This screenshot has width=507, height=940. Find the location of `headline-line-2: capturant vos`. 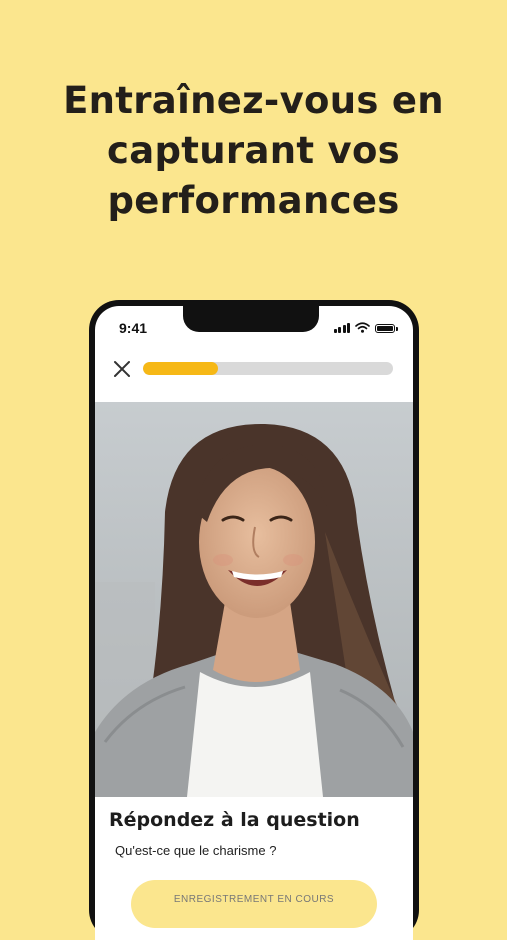

headline-line-2: capturant vos is located at coordinates (253, 150).